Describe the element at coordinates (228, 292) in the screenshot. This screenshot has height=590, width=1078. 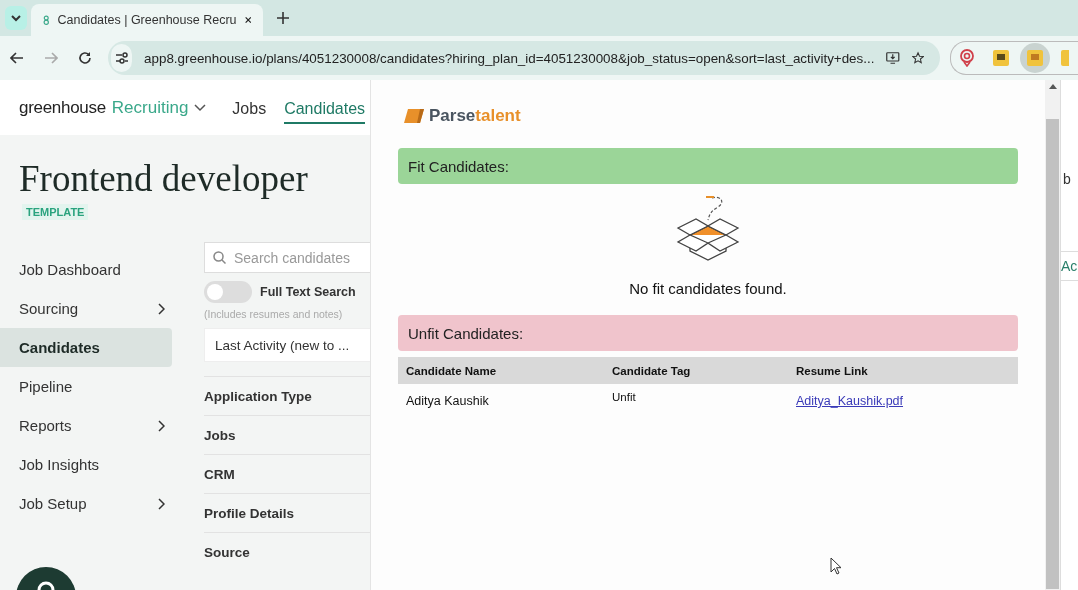
I see `toggle-switch` at that location.